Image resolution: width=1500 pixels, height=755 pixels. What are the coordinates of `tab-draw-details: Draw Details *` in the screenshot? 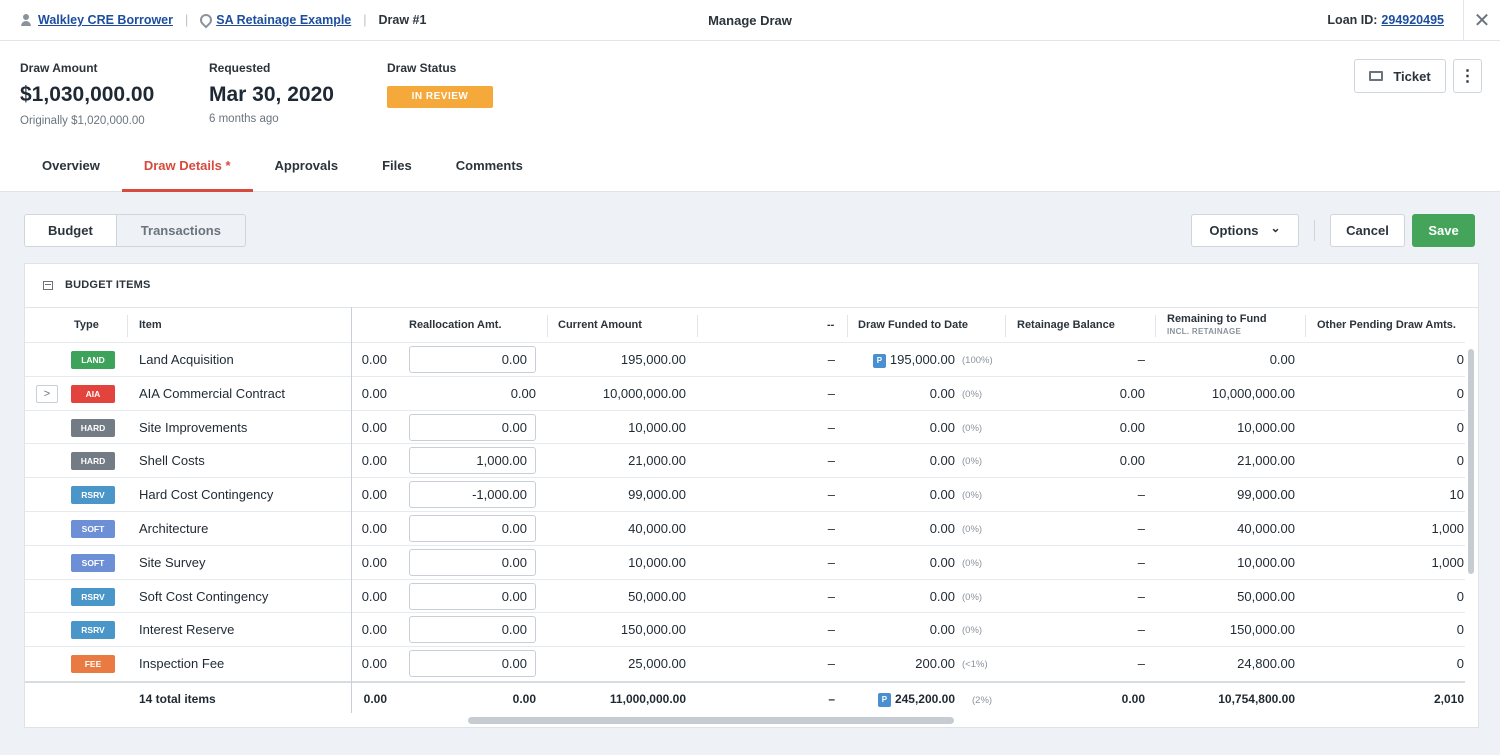 It's located at (187, 170).